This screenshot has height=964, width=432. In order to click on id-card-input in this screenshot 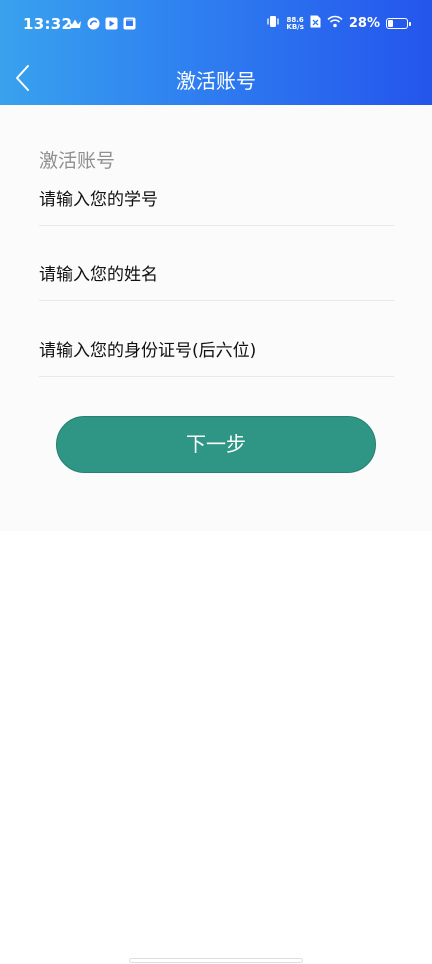, I will do `click(216, 351)`.